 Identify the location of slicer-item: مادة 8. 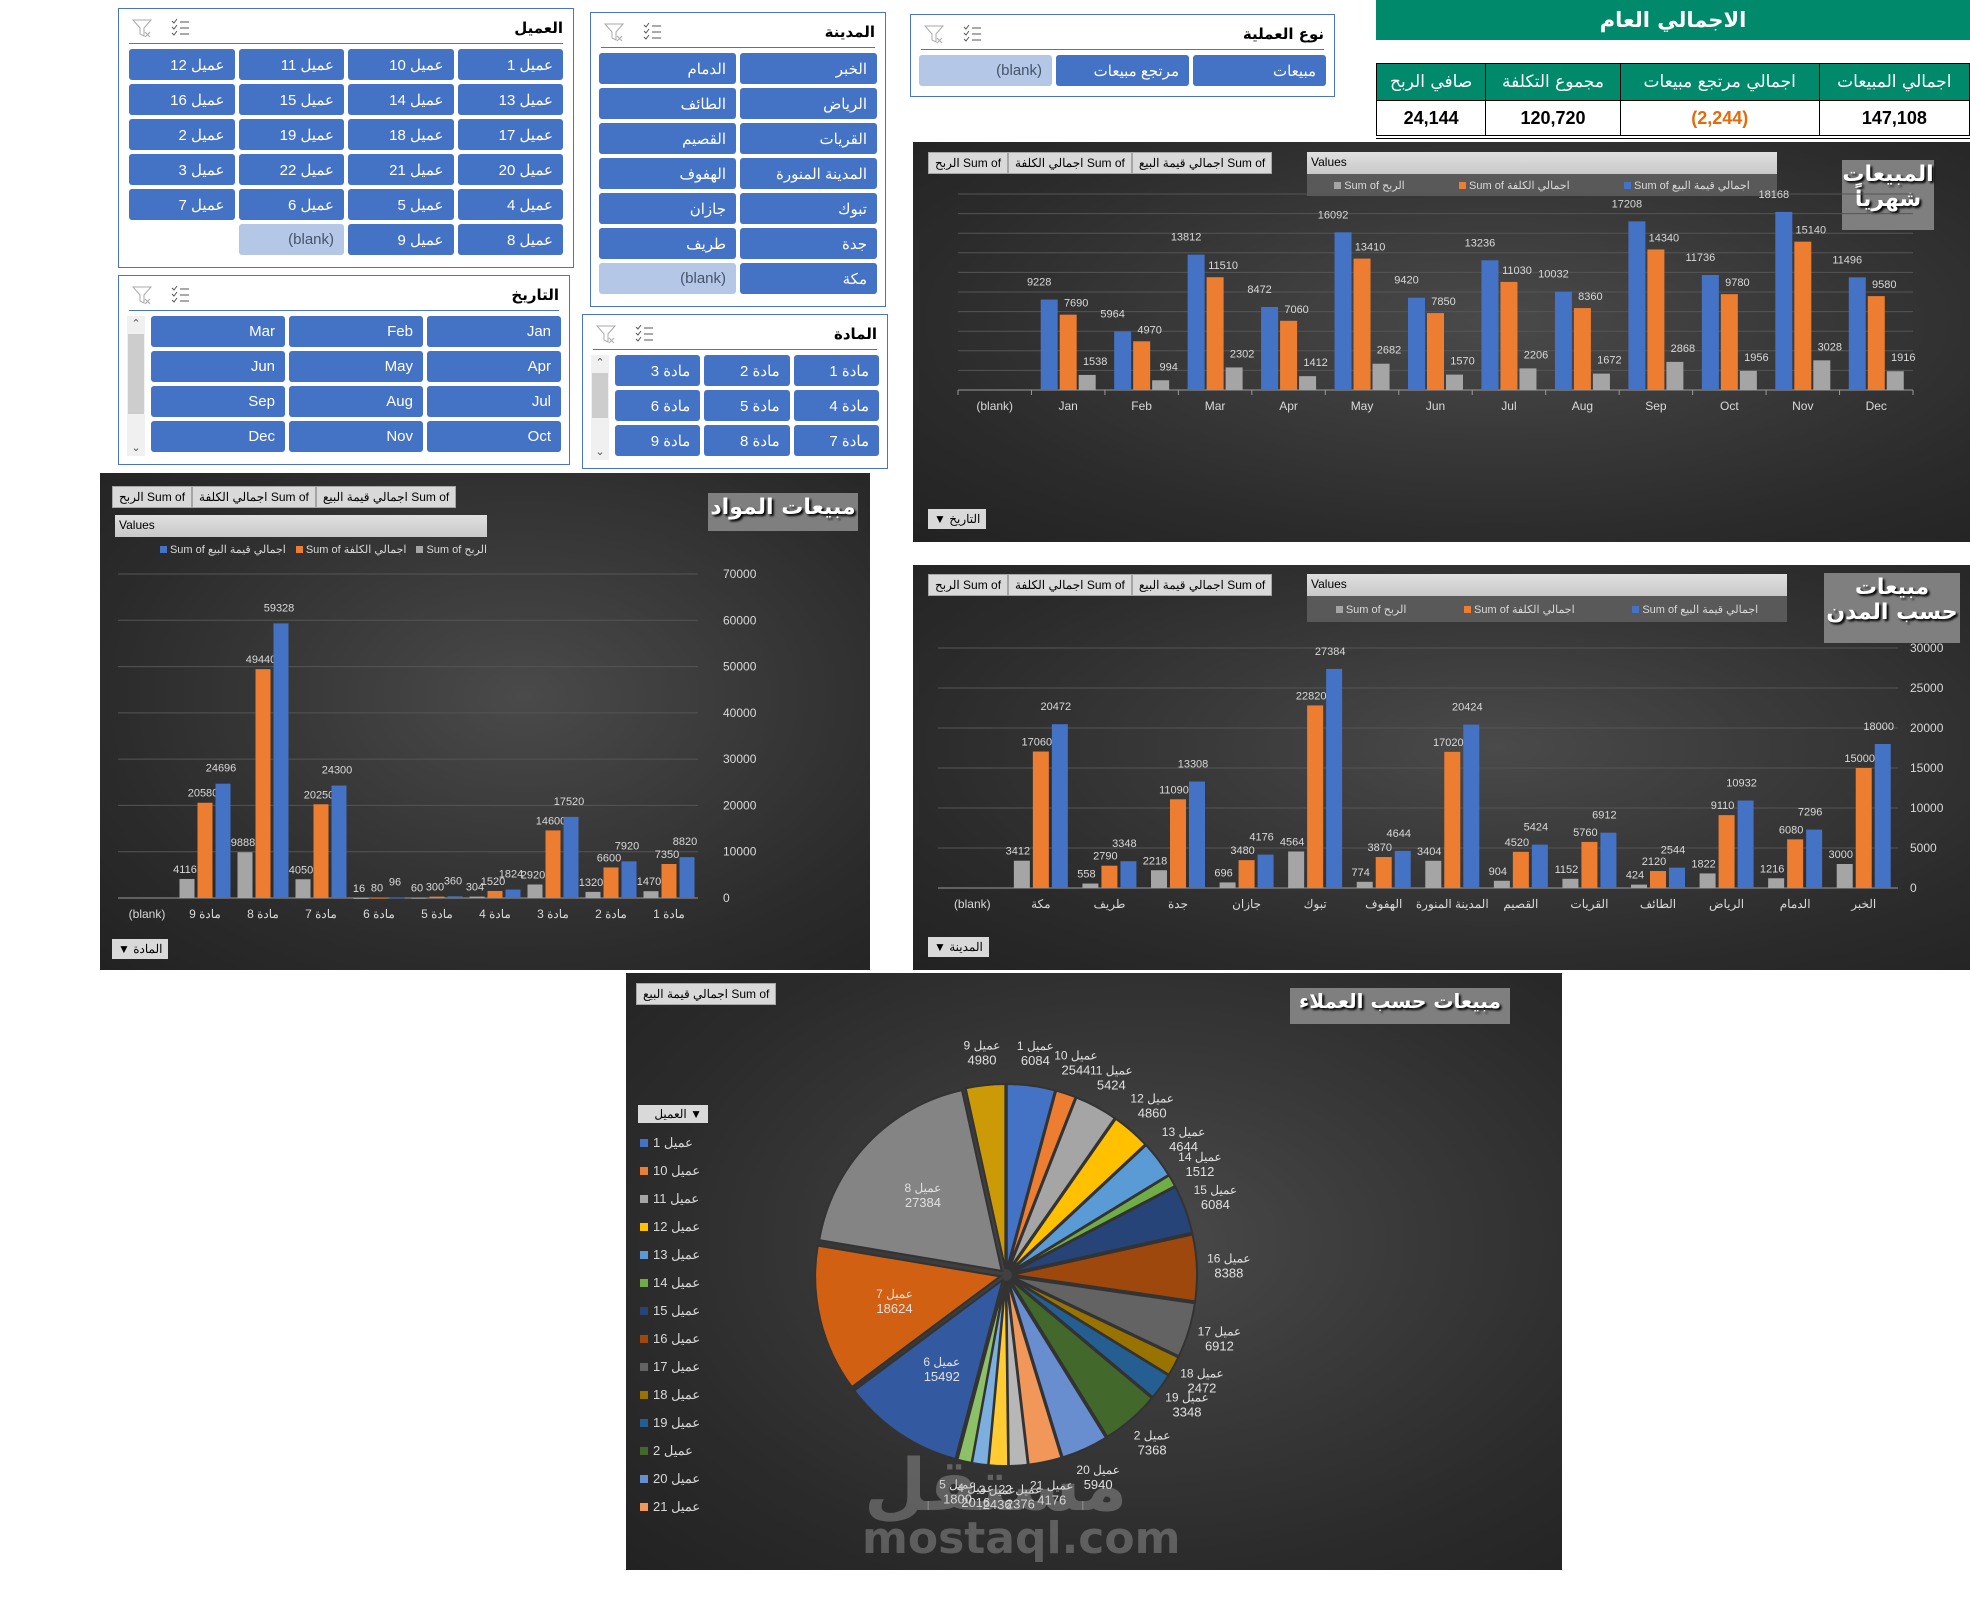
(747, 440).